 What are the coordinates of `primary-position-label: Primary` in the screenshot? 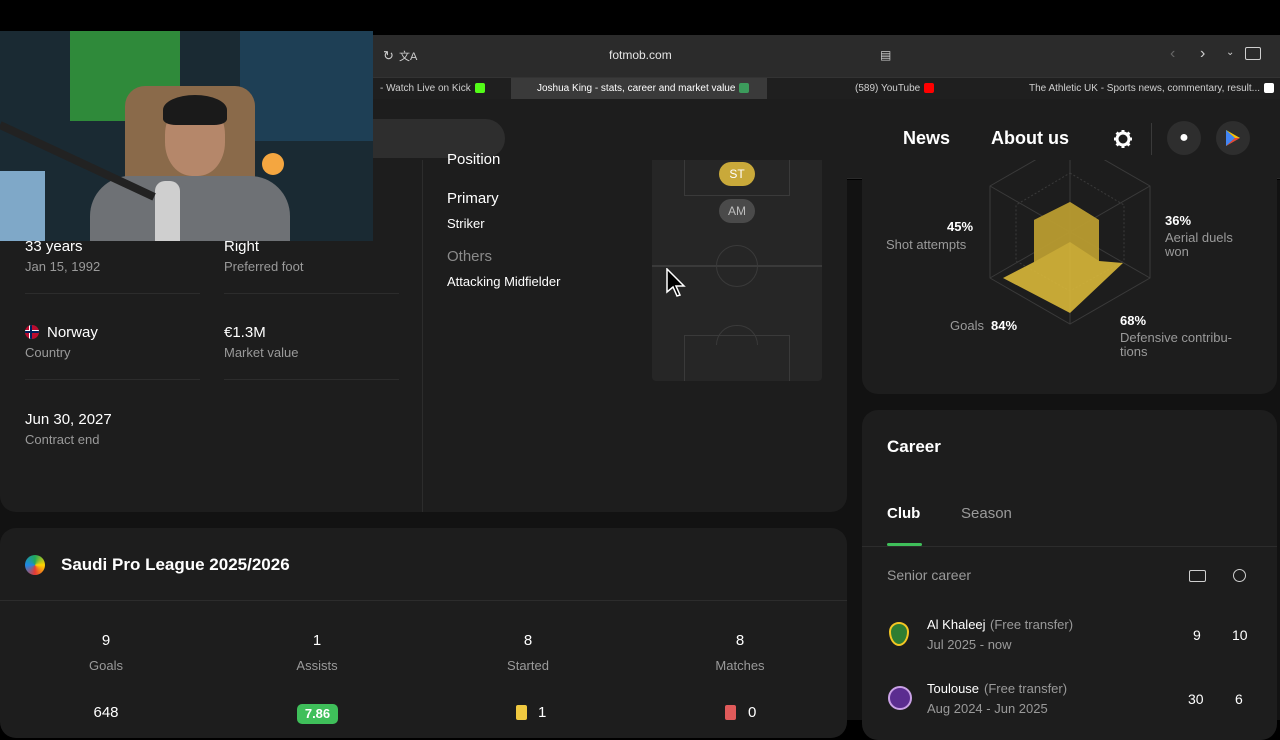 It's located at (473, 198).